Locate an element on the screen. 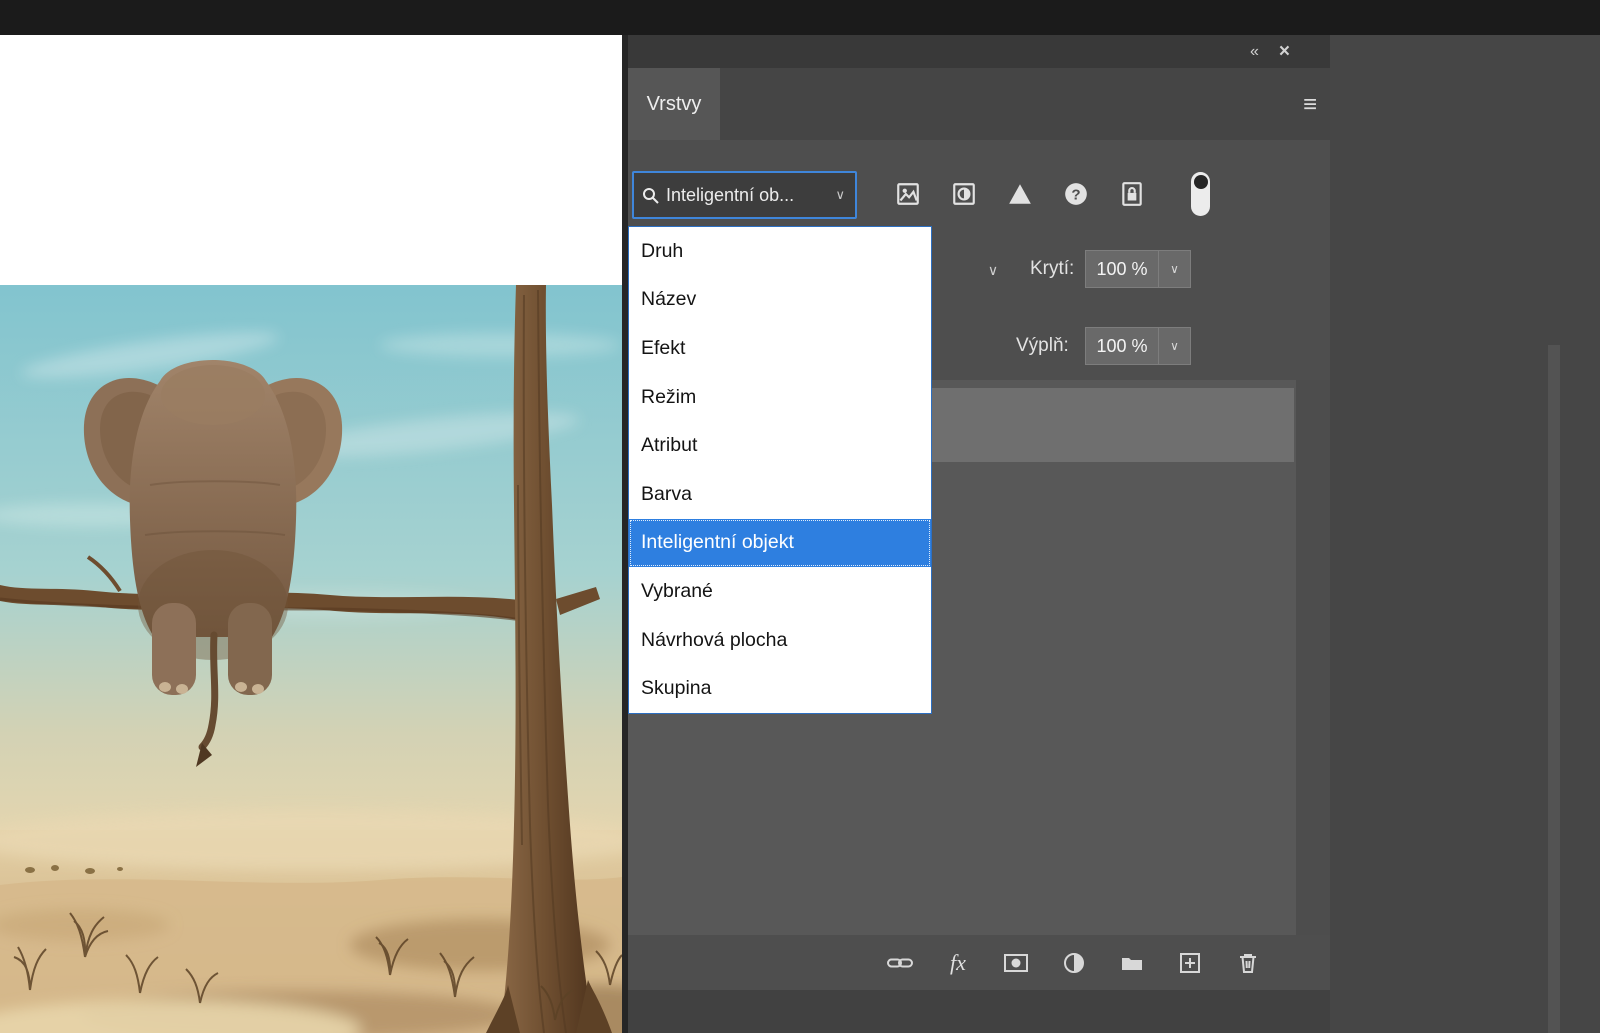 Image resolution: width=1600 pixels, height=1033 pixels. close-panel-icon: × is located at coordinates (1284, 52).